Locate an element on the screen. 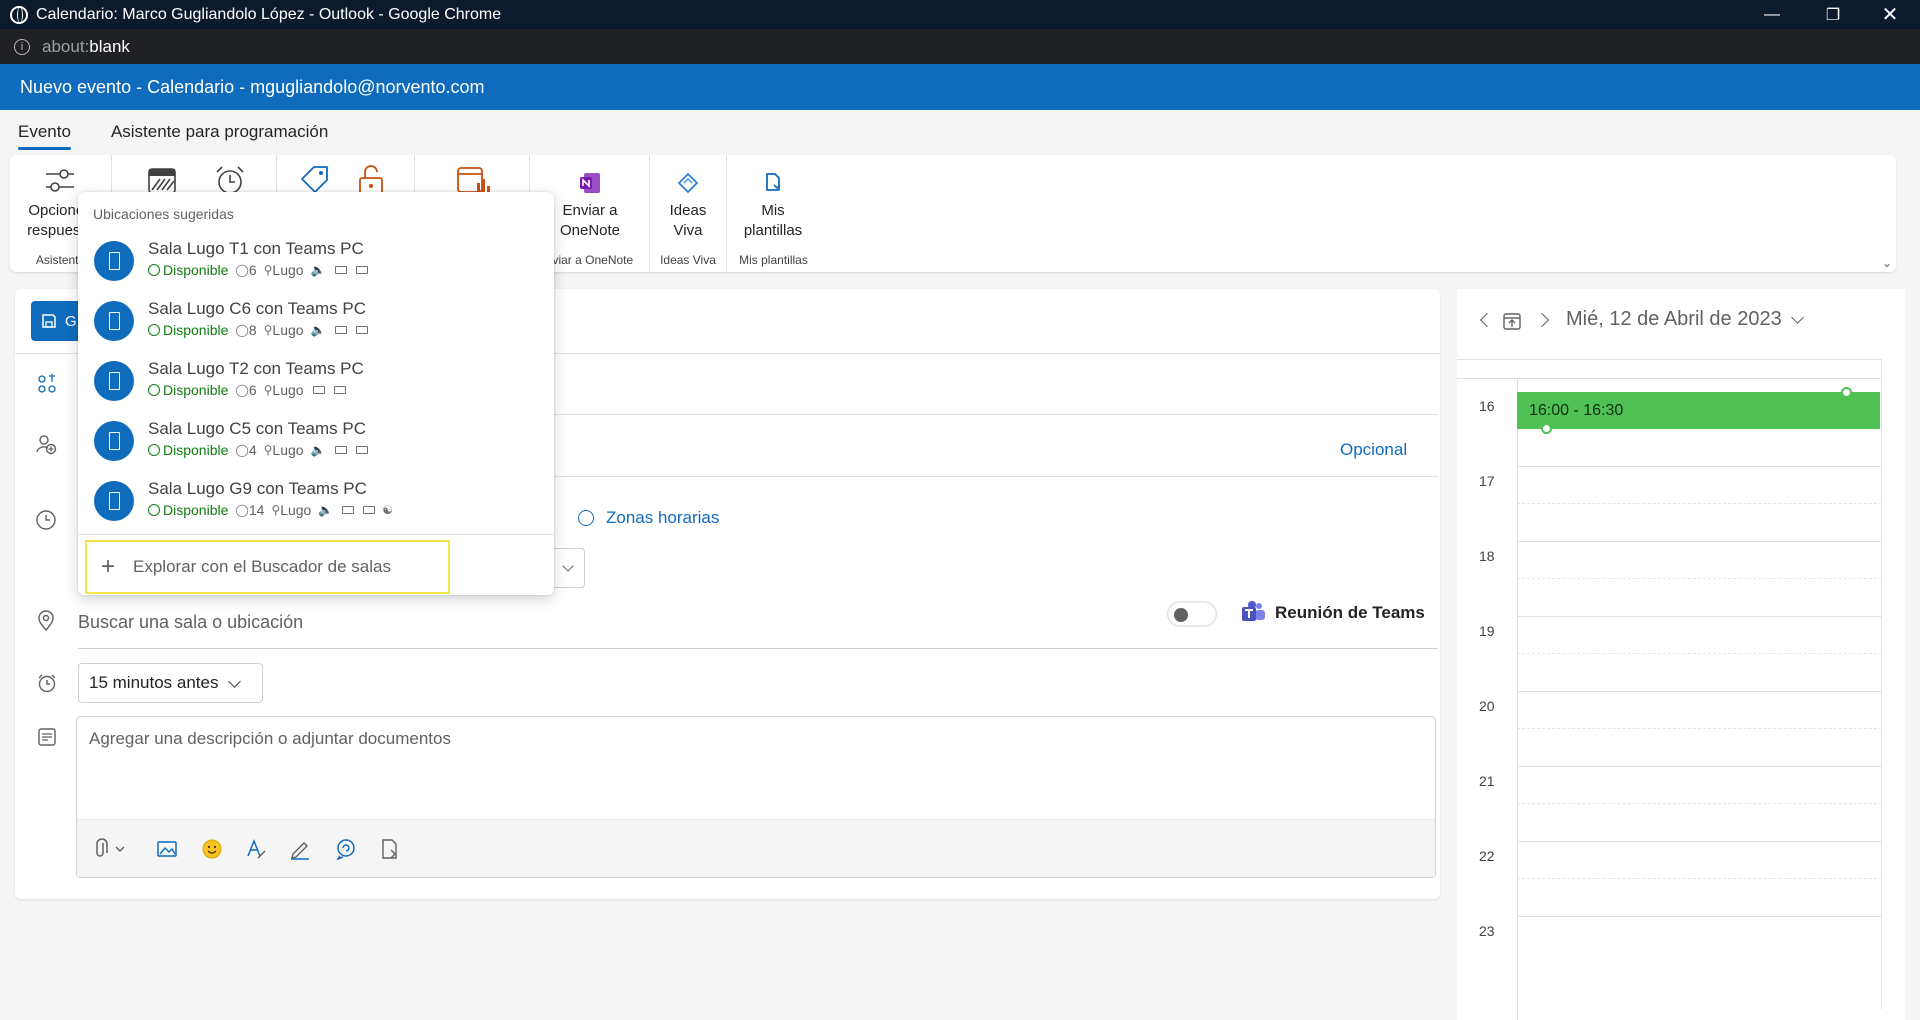 The height and width of the screenshot is (1020, 1920). tab-evento: Evento is located at coordinates (44, 132).